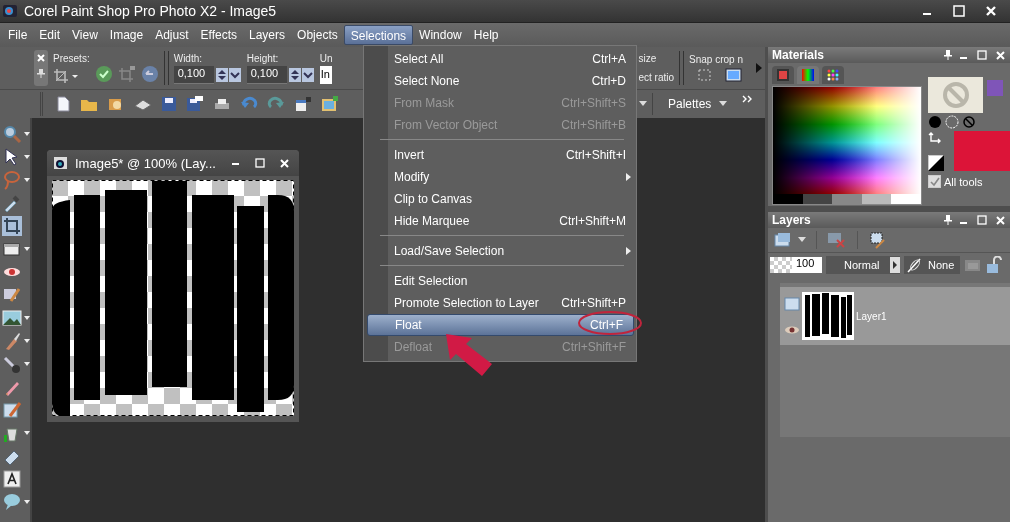  Describe the element at coordinates (85, 35) in the screenshot. I see `menu-item: View` at that location.